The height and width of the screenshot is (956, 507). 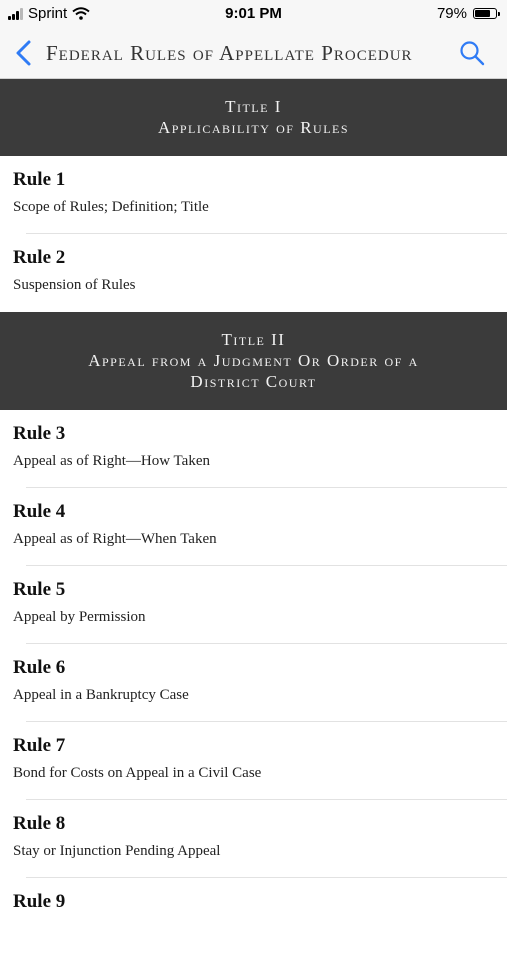 What do you see at coordinates (101, 695) in the screenshot?
I see `rule-description: Appeal in a Bankruptcy Case` at bounding box center [101, 695].